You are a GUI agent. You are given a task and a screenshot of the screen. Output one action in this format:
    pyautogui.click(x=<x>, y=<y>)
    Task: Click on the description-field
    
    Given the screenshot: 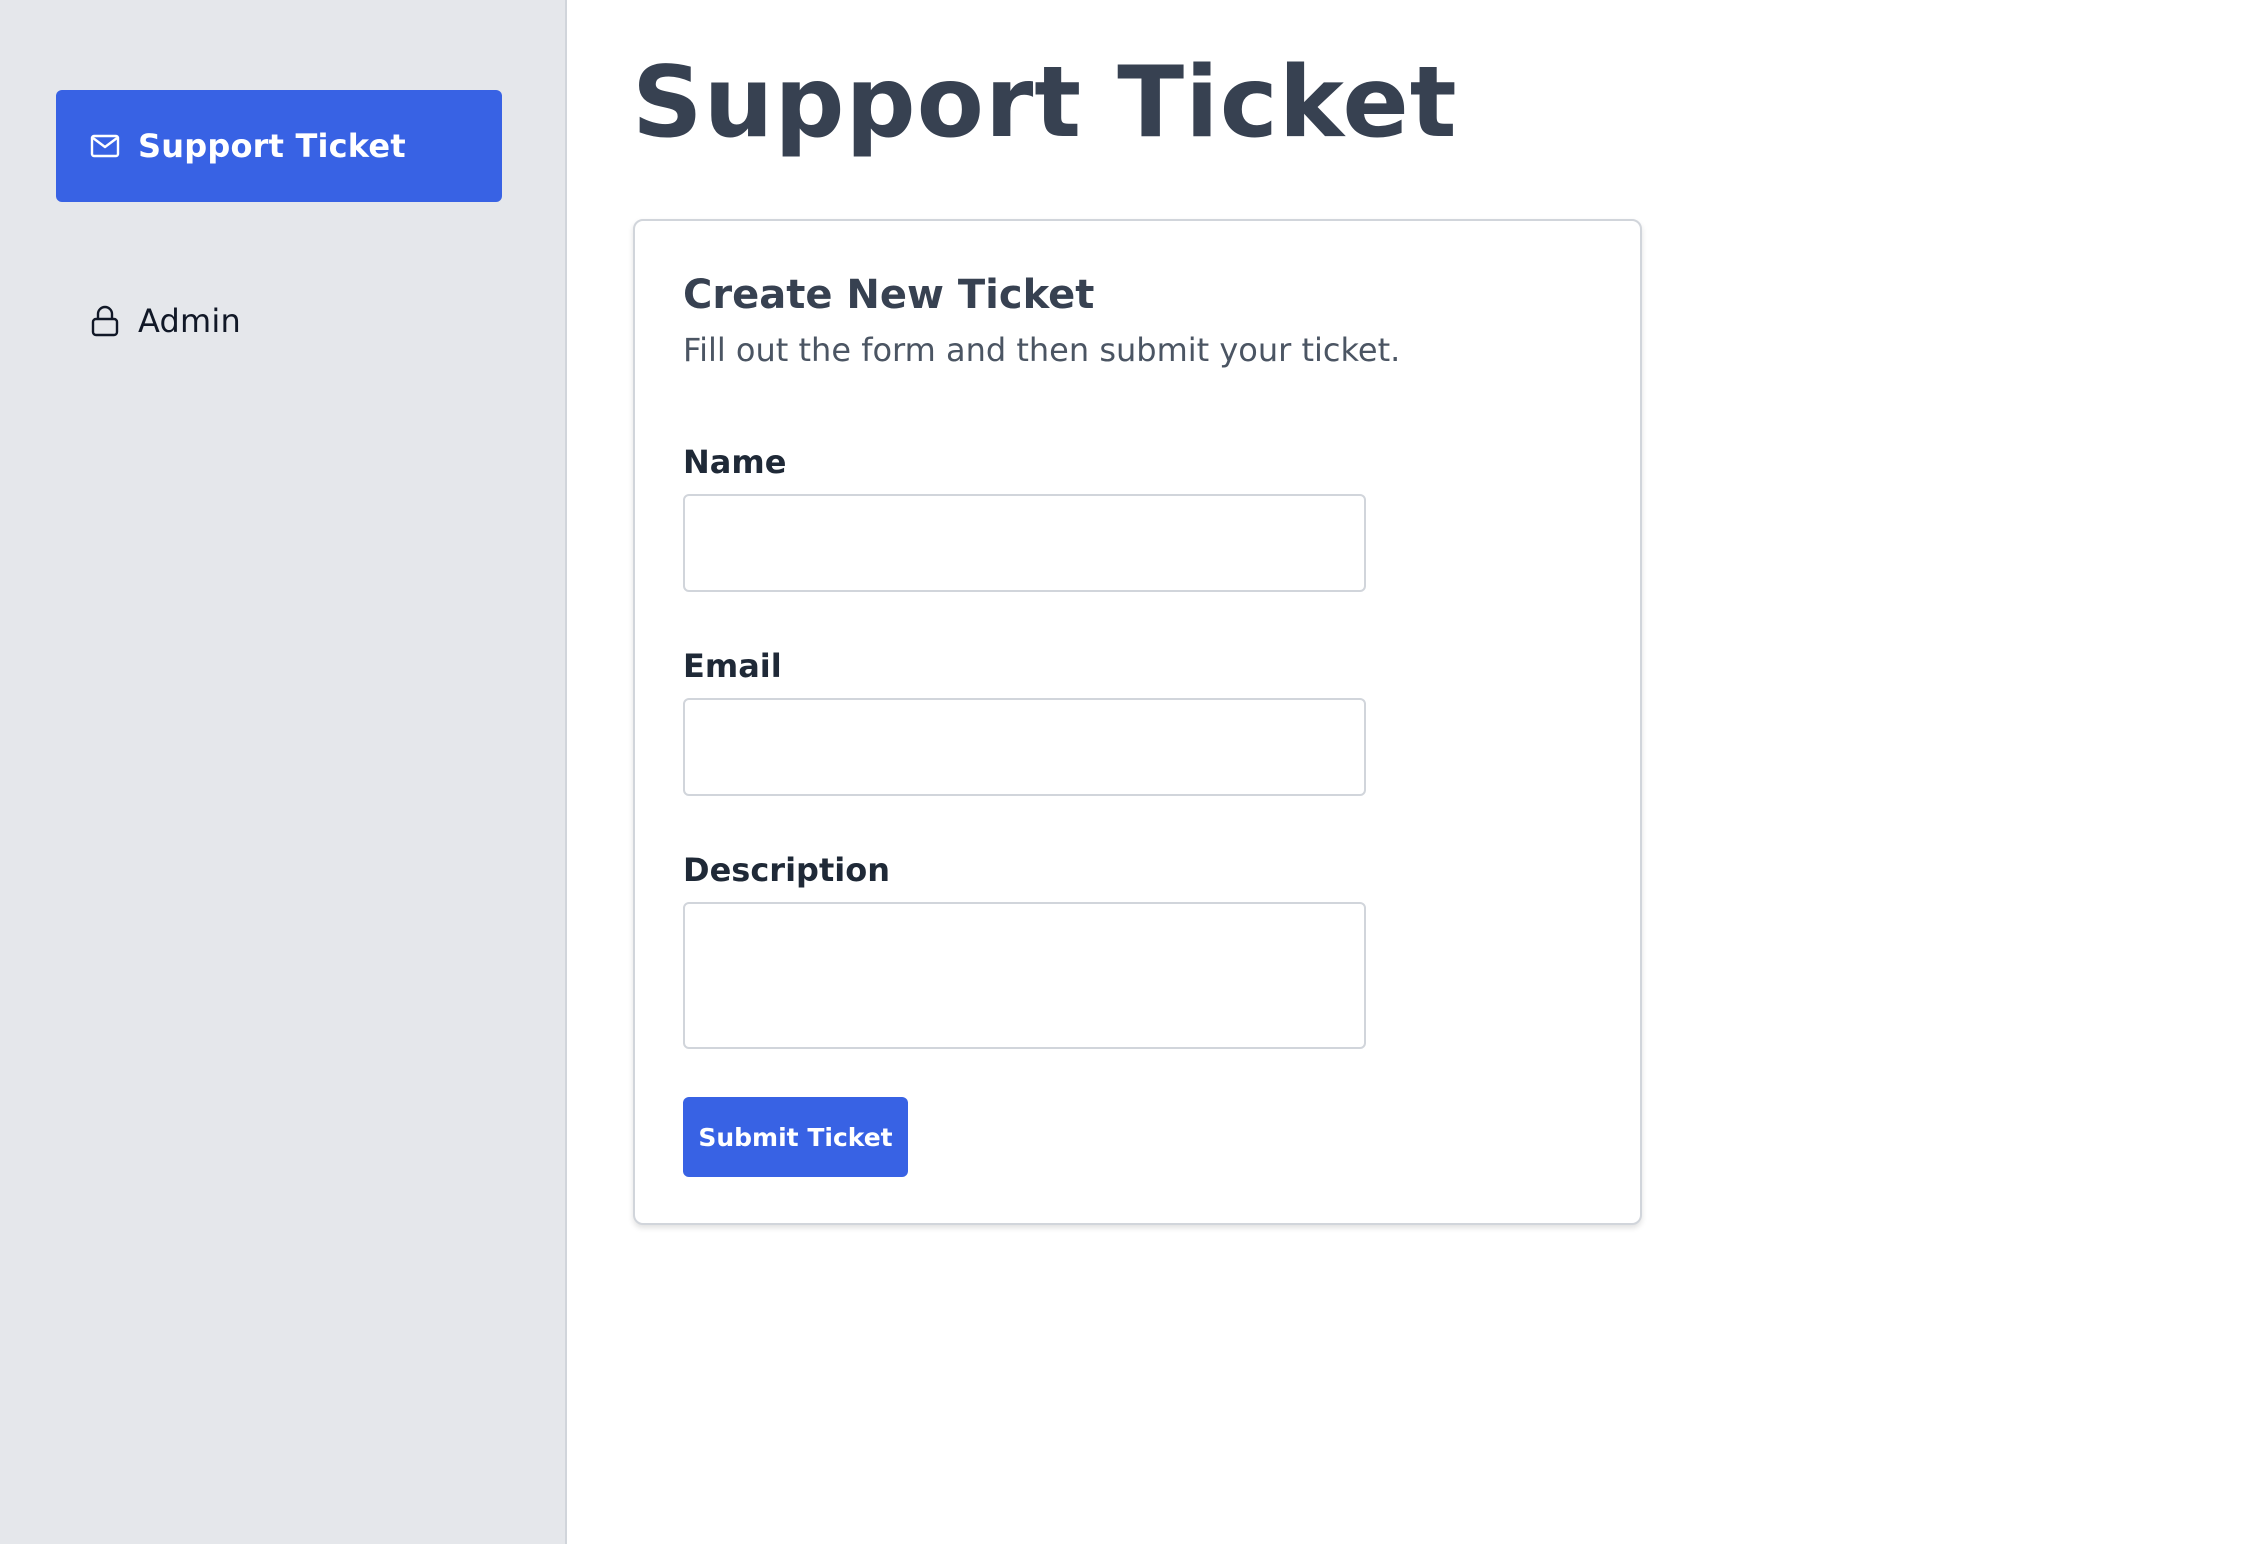 What is the action you would take?
    pyautogui.click(x=1024, y=975)
    